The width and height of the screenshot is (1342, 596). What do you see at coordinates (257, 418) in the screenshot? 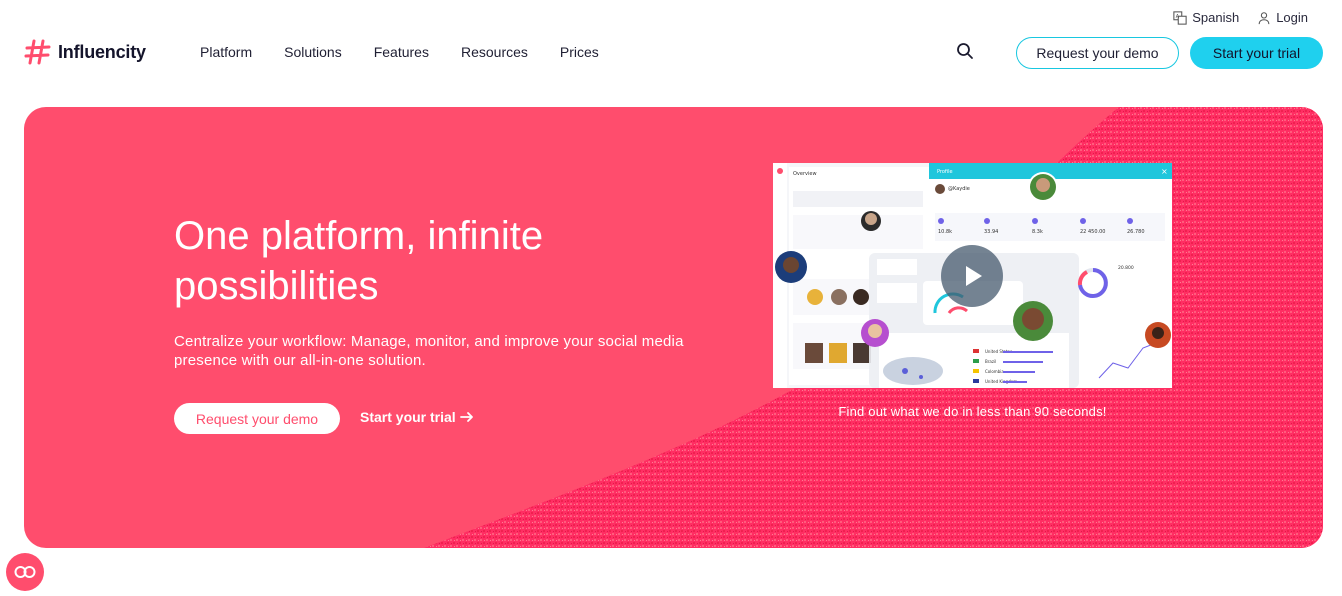
I see `hero-request-demo-button: Request your demo` at bounding box center [257, 418].